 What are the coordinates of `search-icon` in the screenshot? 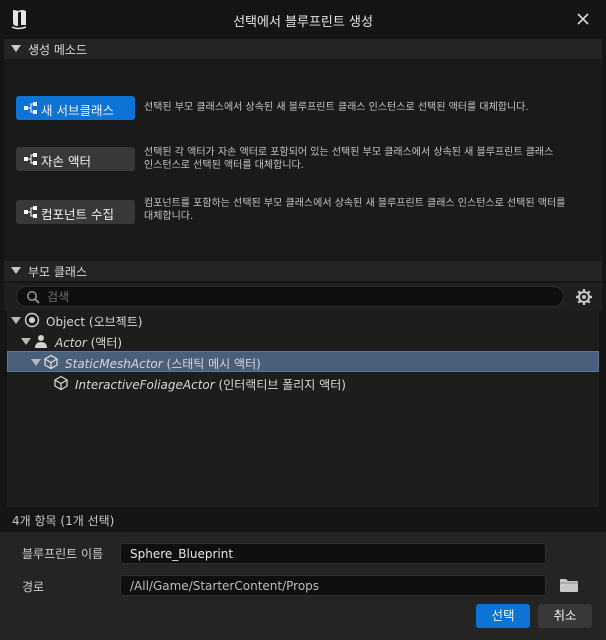 It's located at (33, 297).